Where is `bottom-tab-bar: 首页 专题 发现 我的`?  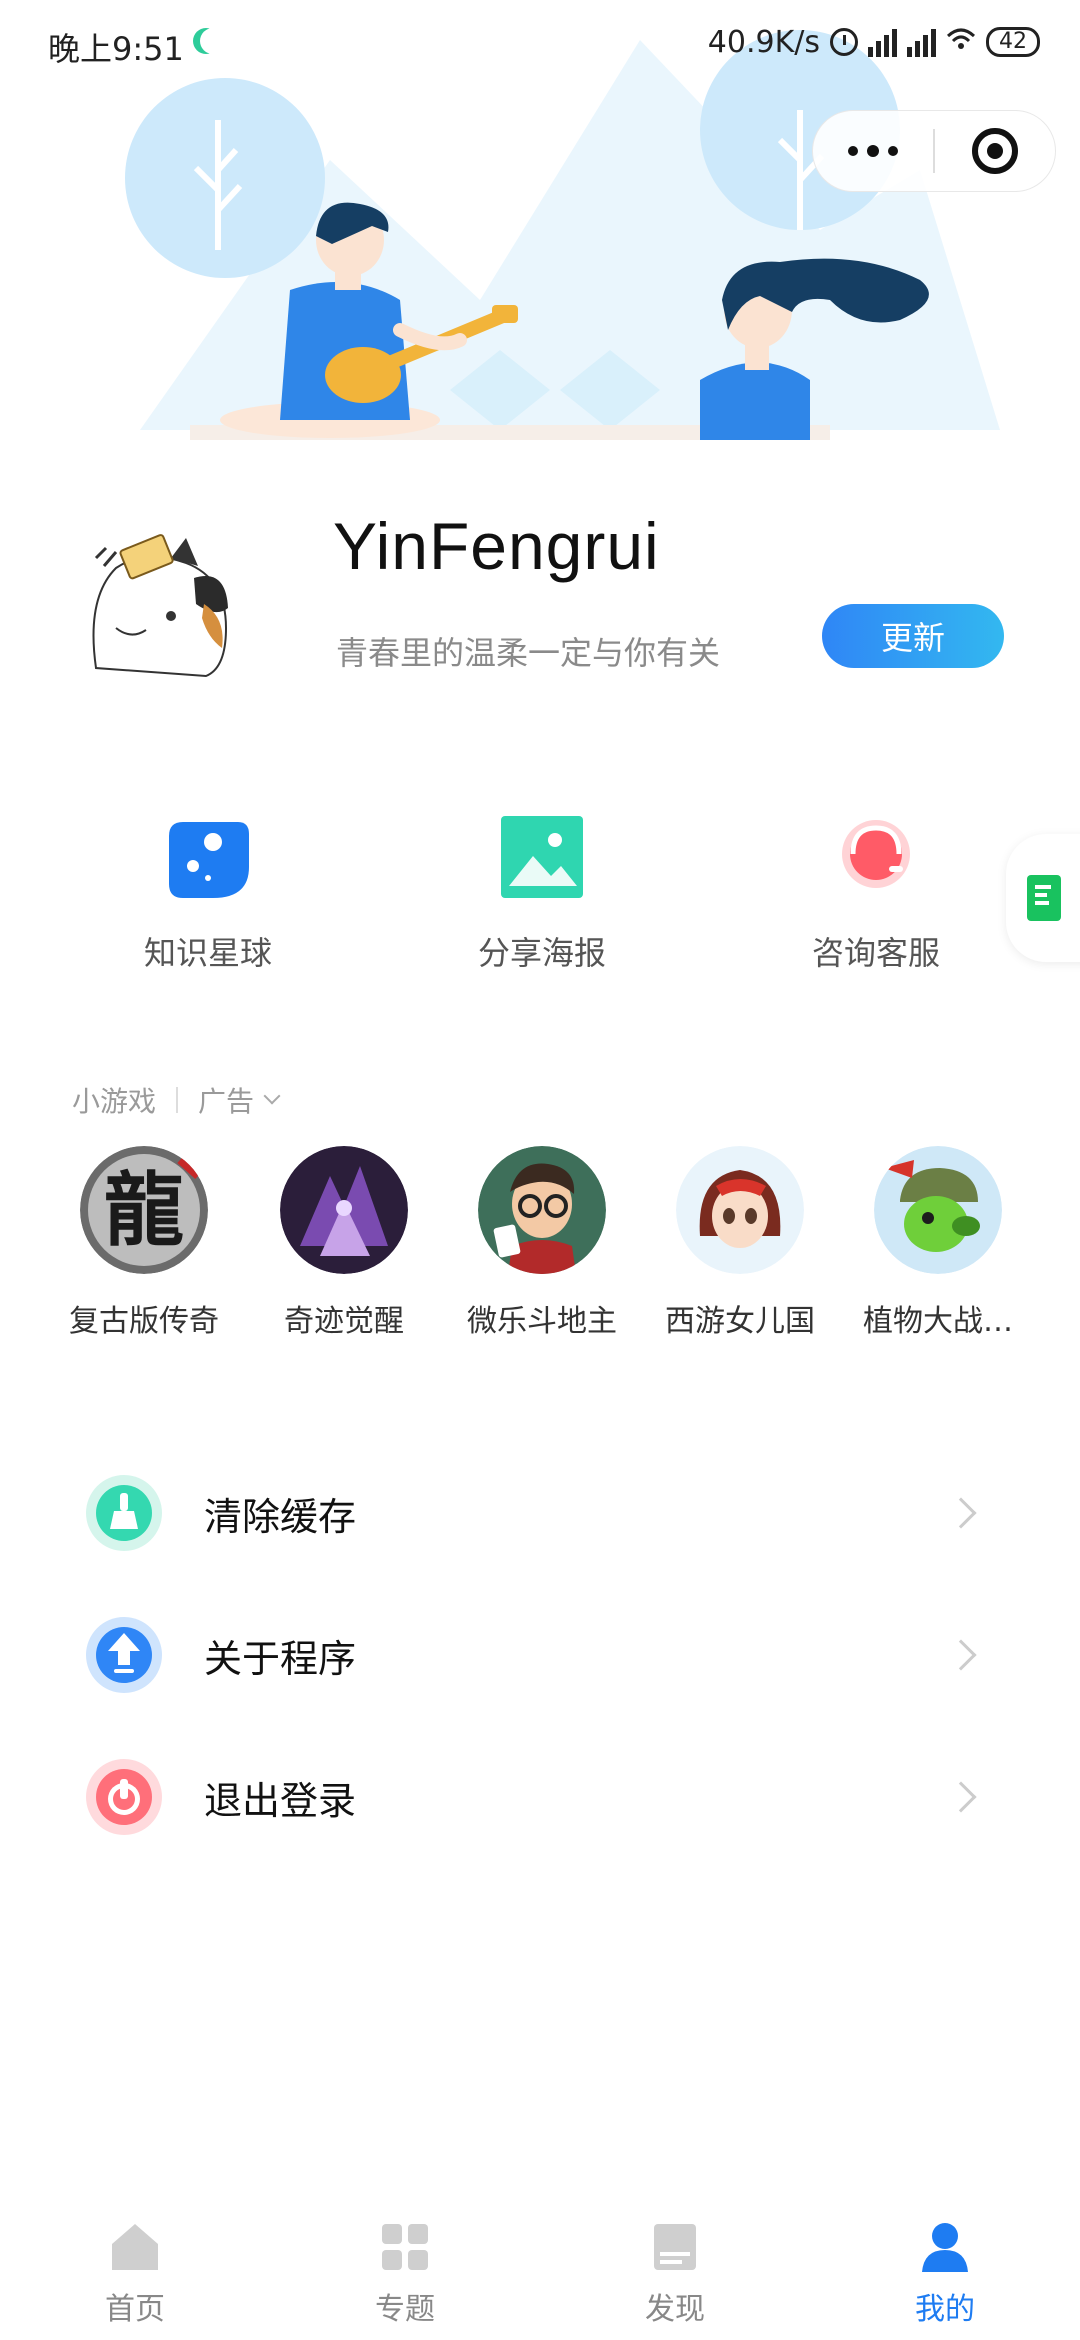
bottom-tab-bar: 首页 专题 发现 我的 is located at coordinates (540, 2270).